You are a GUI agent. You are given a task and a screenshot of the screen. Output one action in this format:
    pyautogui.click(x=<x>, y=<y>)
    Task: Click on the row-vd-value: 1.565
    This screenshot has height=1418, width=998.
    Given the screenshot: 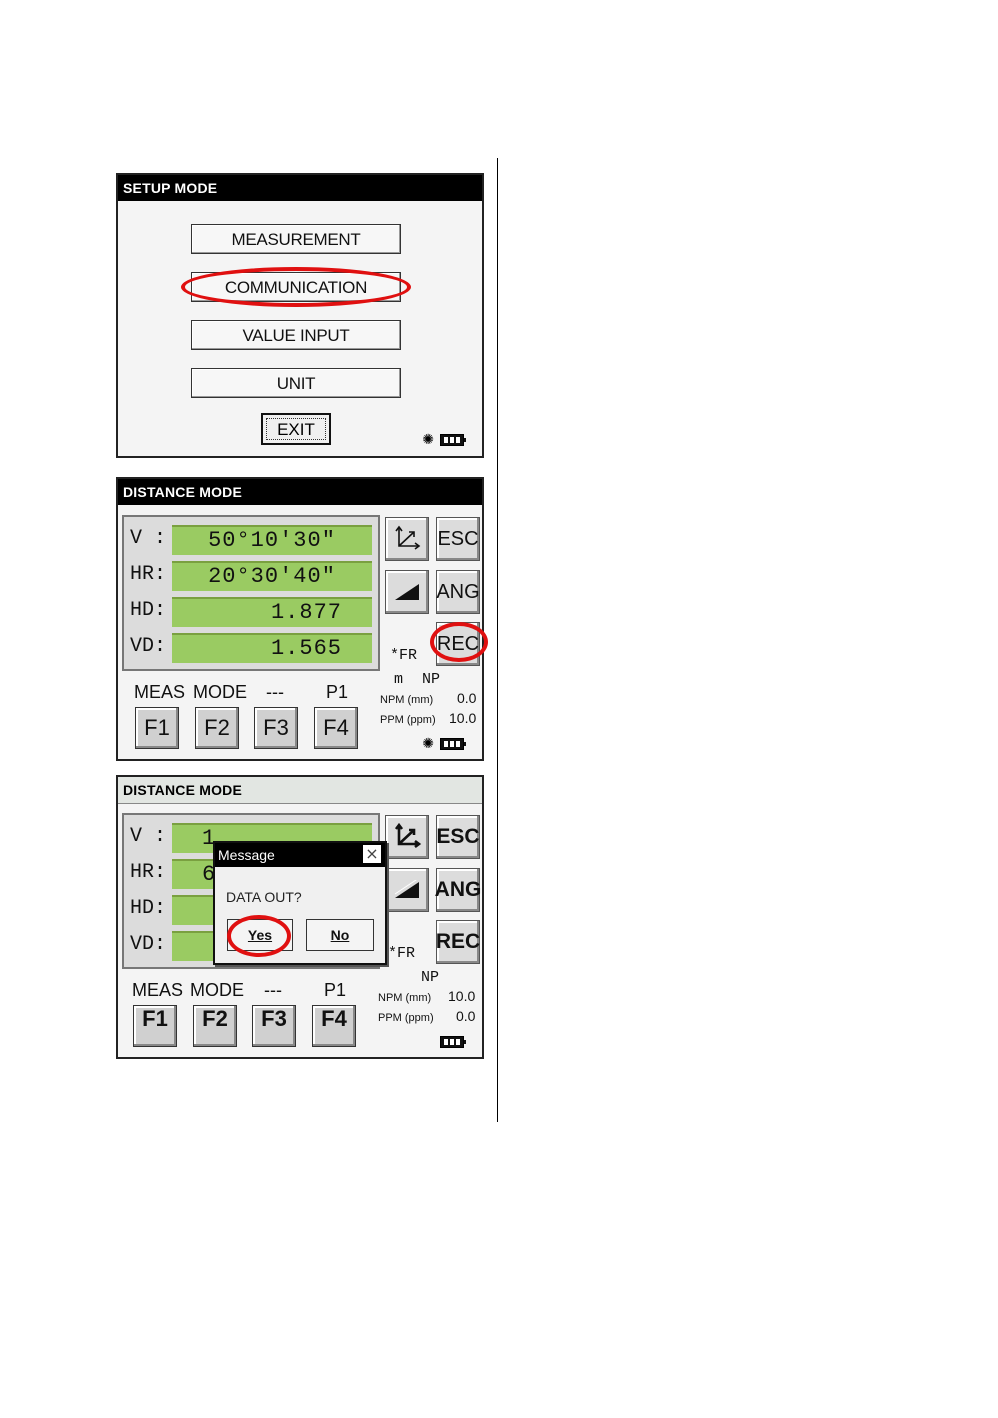 What is the action you would take?
    pyautogui.click(x=272, y=648)
    